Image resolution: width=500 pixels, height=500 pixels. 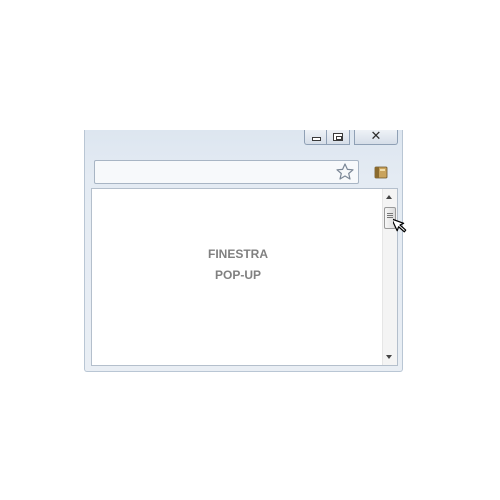 I want to click on maximize-button, so click(x=338, y=137).